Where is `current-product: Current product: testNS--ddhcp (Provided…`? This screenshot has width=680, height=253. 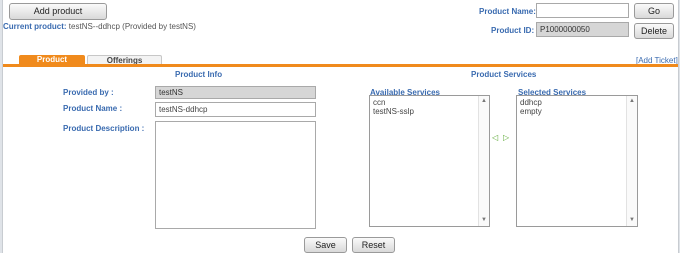 current-product: Current product: testNS--ddhcp (Provided… is located at coordinates (99, 26).